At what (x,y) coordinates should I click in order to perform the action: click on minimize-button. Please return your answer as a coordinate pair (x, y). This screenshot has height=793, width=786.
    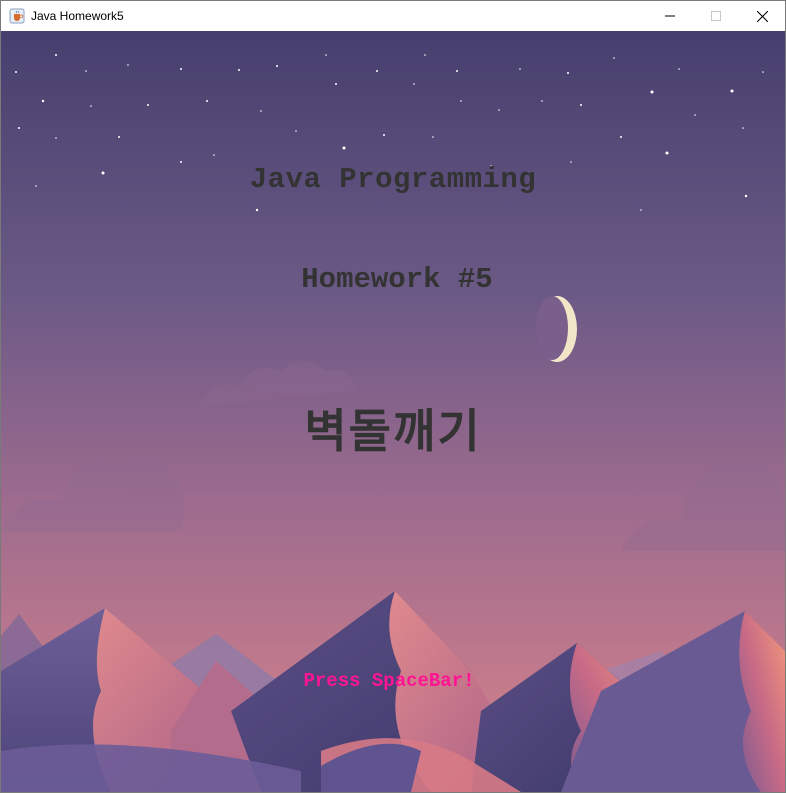
    Looking at the image, I should click on (670, 16).